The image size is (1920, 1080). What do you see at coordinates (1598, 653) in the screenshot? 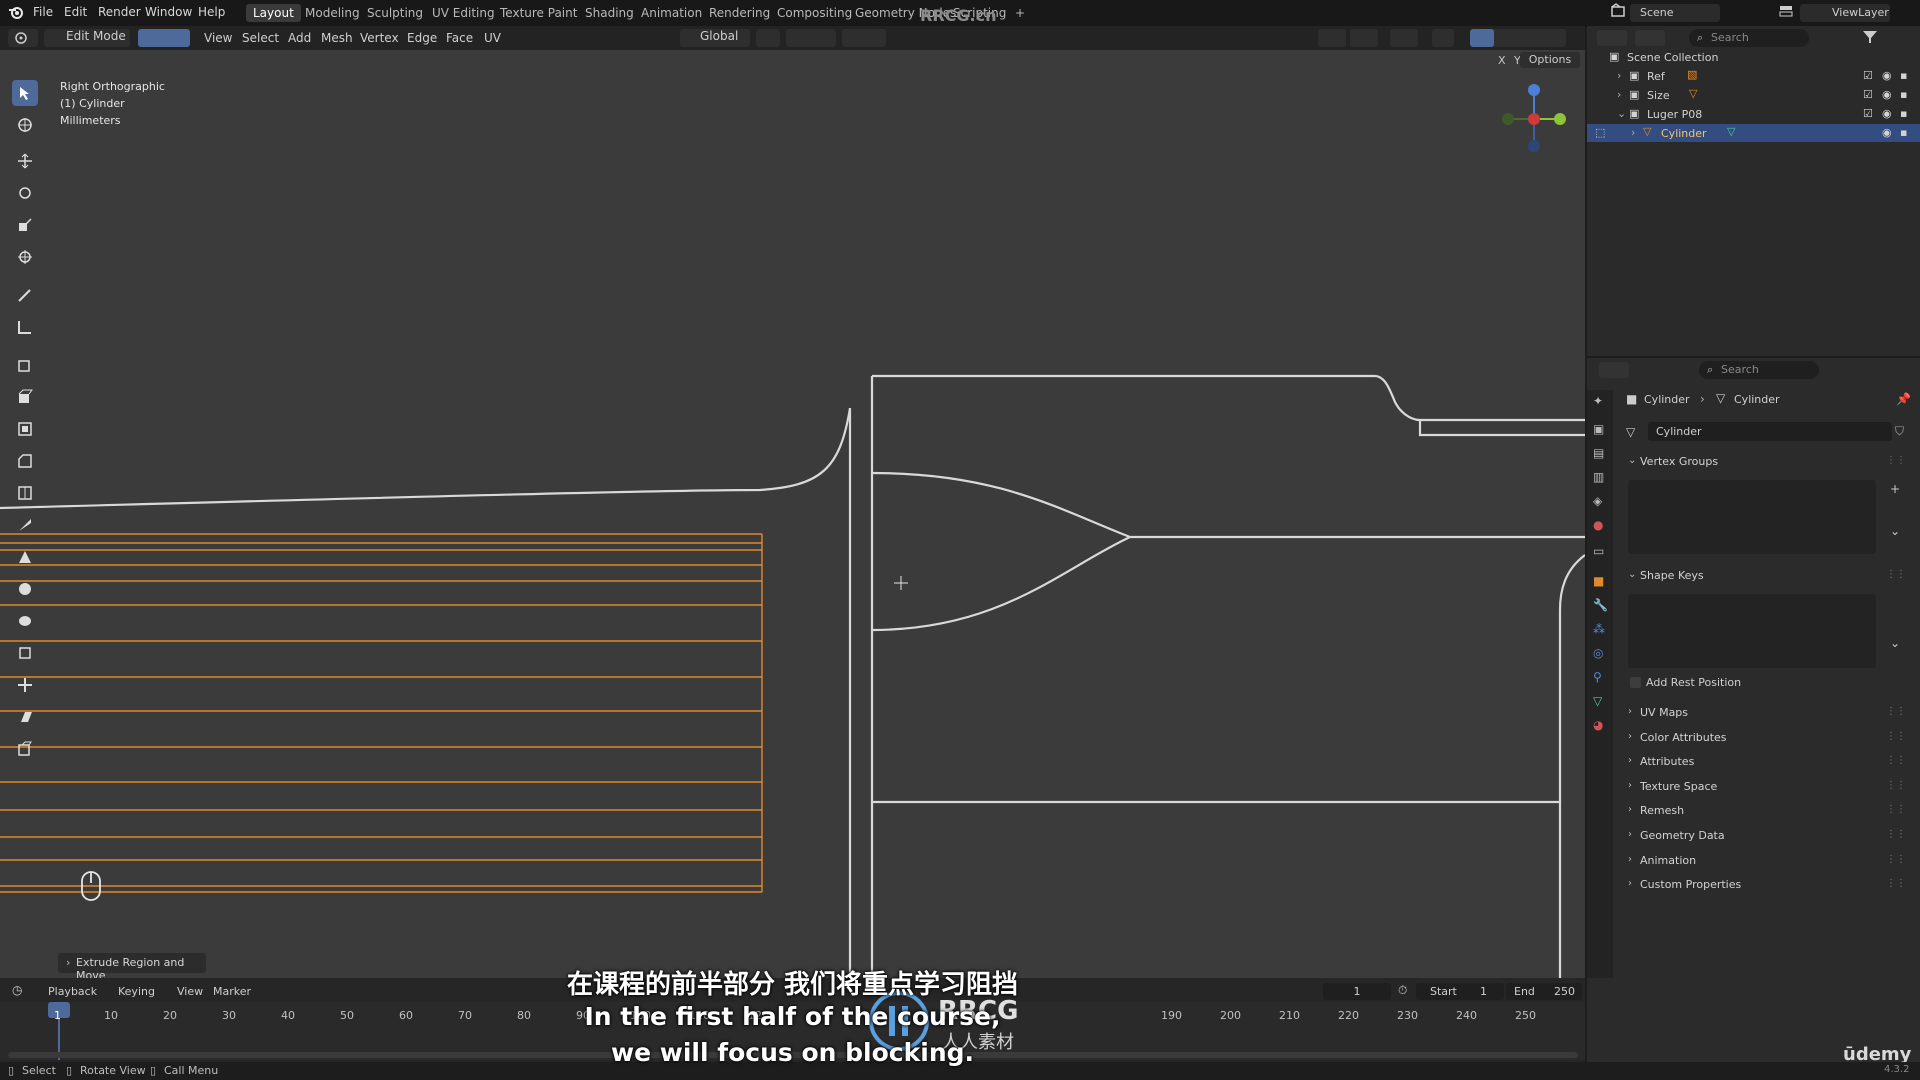
I see `physics-tab-icon: ◎` at bounding box center [1598, 653].